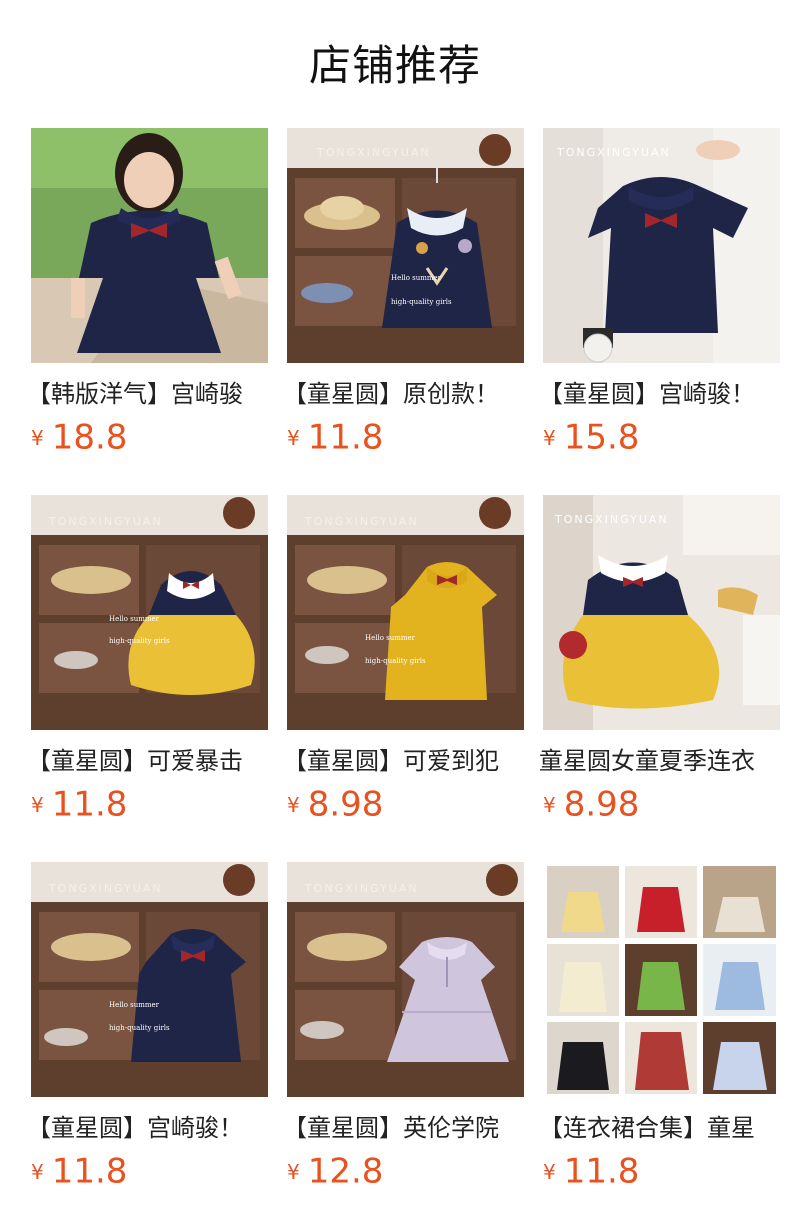 This screenshot has height=1230, width=790. What do you see at coordinates (147, 761) in the screenshot?
I see `product-title: 【童星圆】可爱暴击` at bounding box center [147, 761].